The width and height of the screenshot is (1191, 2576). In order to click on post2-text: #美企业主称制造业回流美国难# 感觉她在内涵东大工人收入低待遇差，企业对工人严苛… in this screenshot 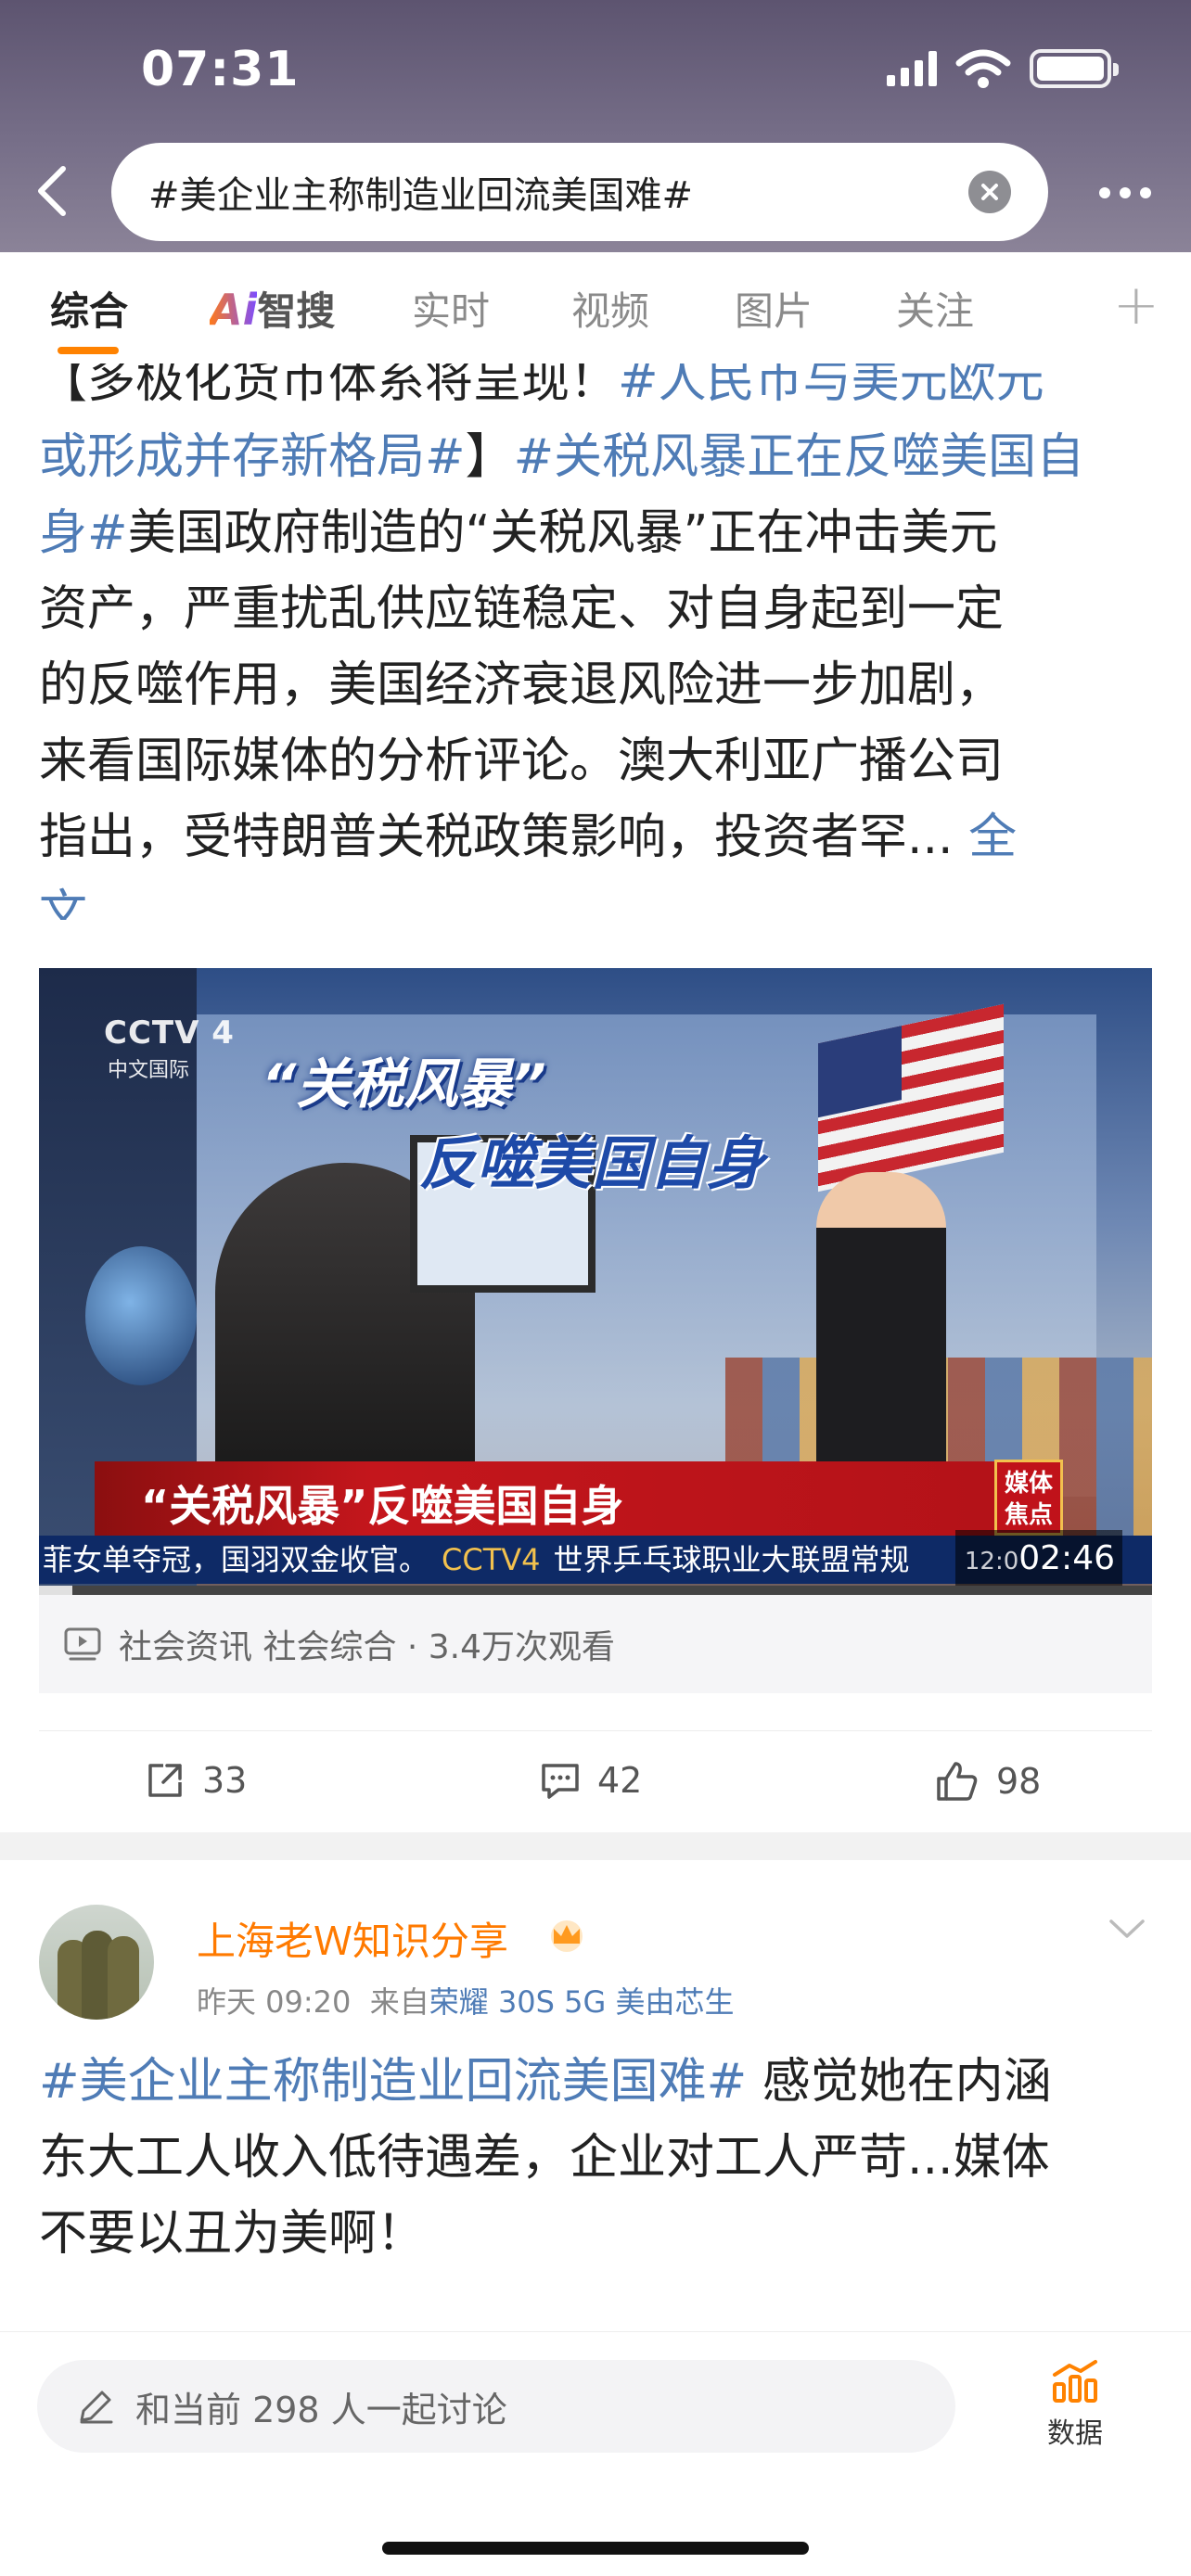, I will do `click(595, 2158)`.